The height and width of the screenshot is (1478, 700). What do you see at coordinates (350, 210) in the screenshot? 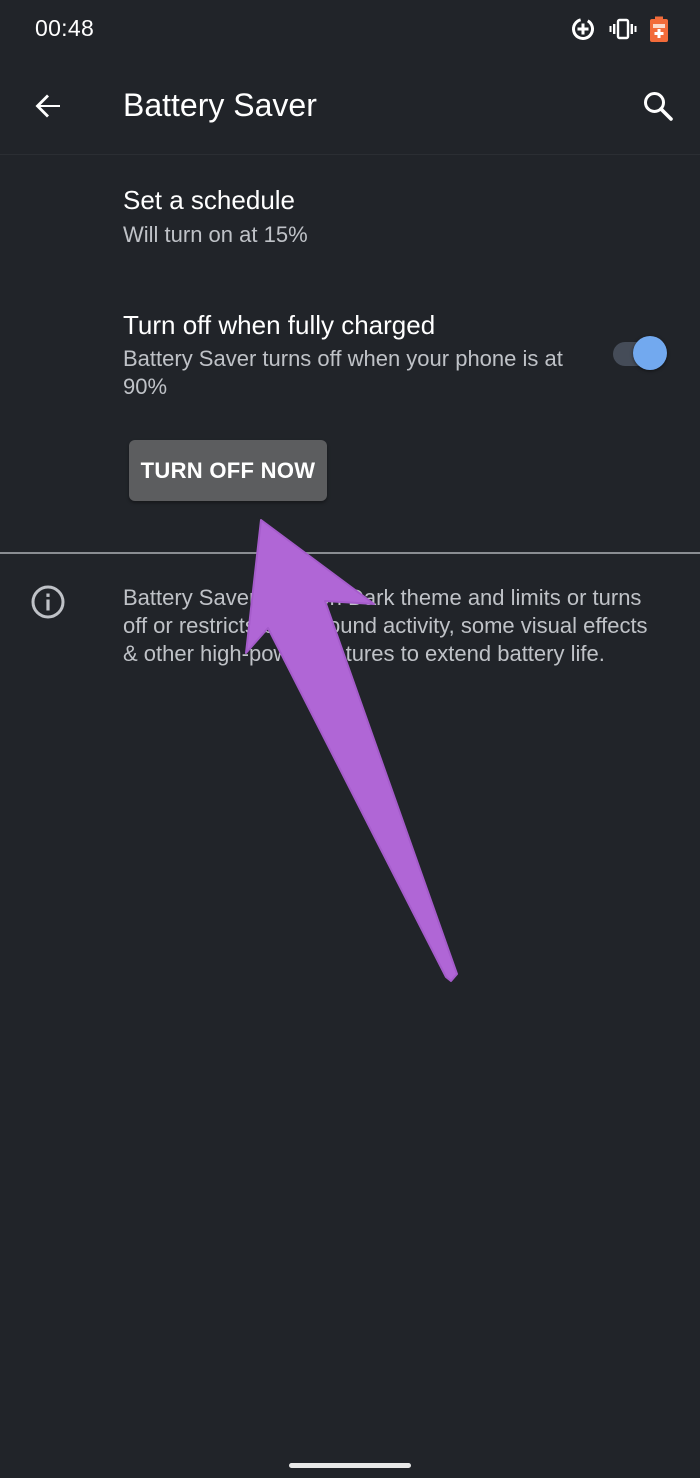
I see `schedule-preference: Set a schedule Will turn on at 15%` at bounding box center [350, 210].